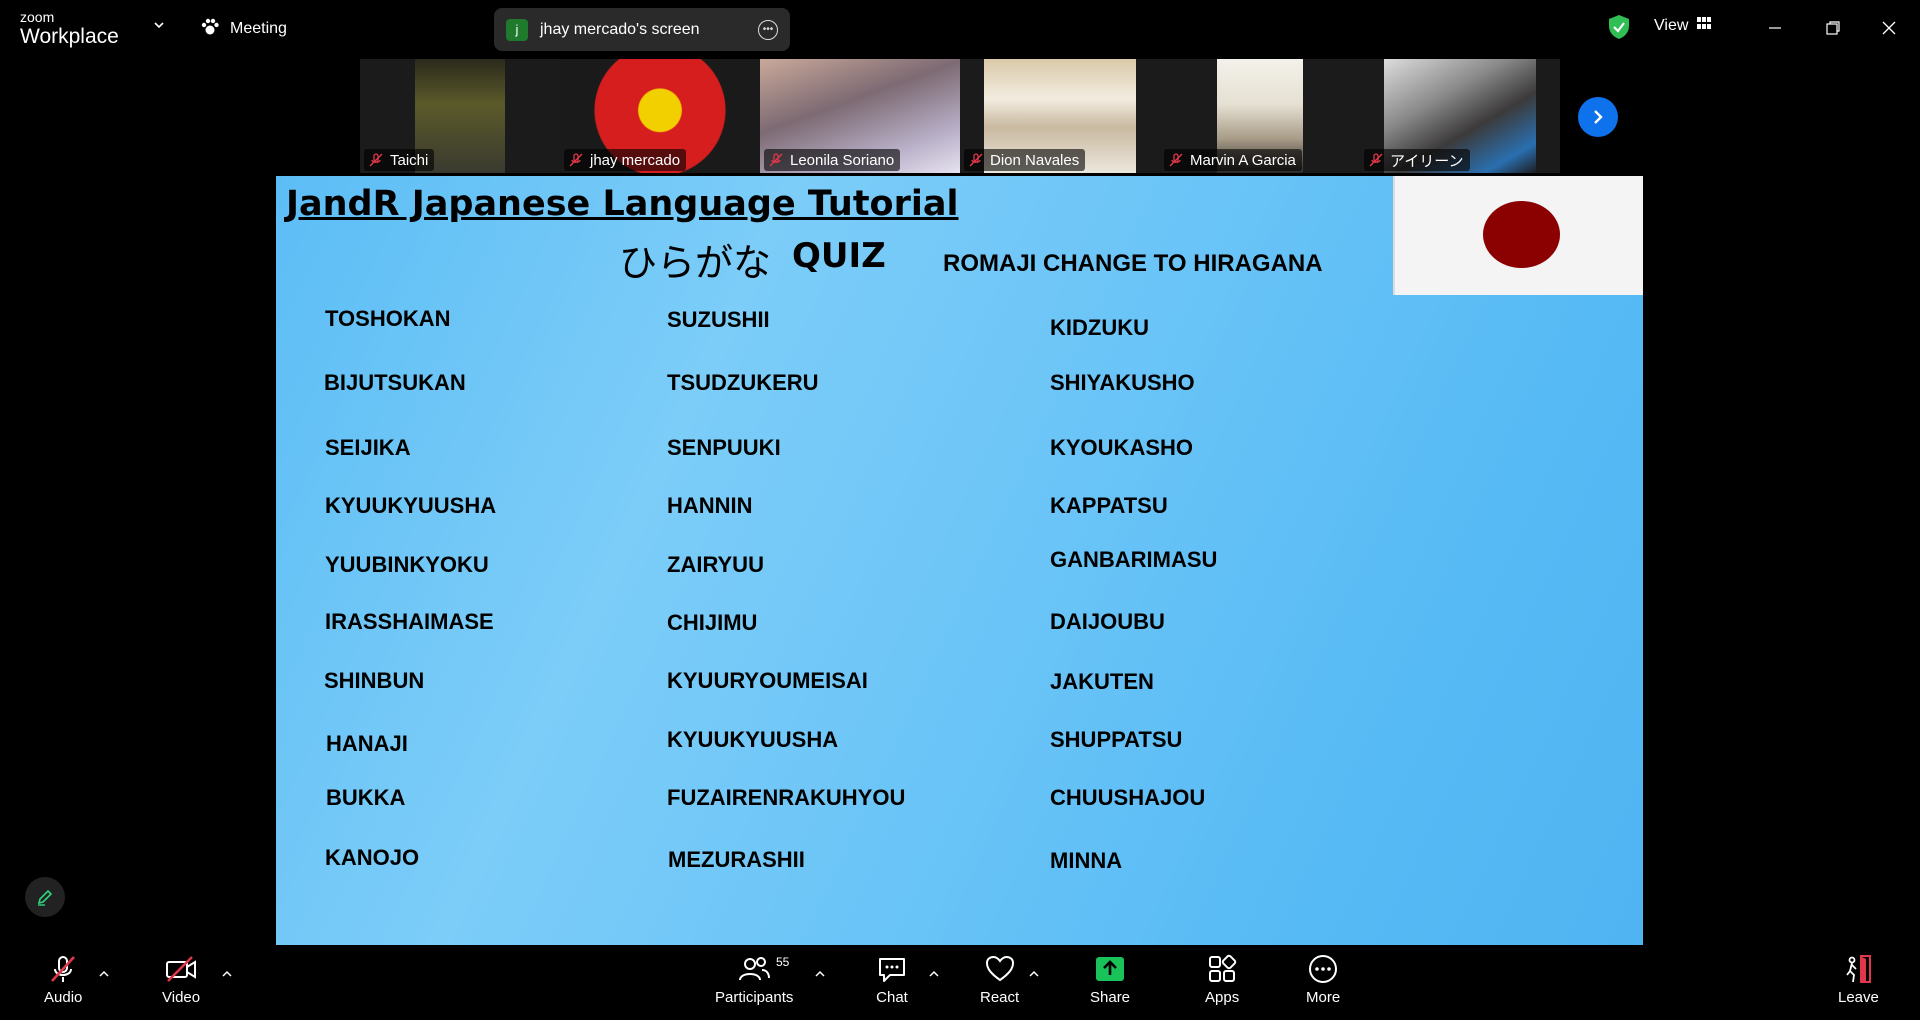 The height and width of the screenshot is (1020, 1920). I want to click on quiz-word: GANBARIMASU, so click(1134, 559).